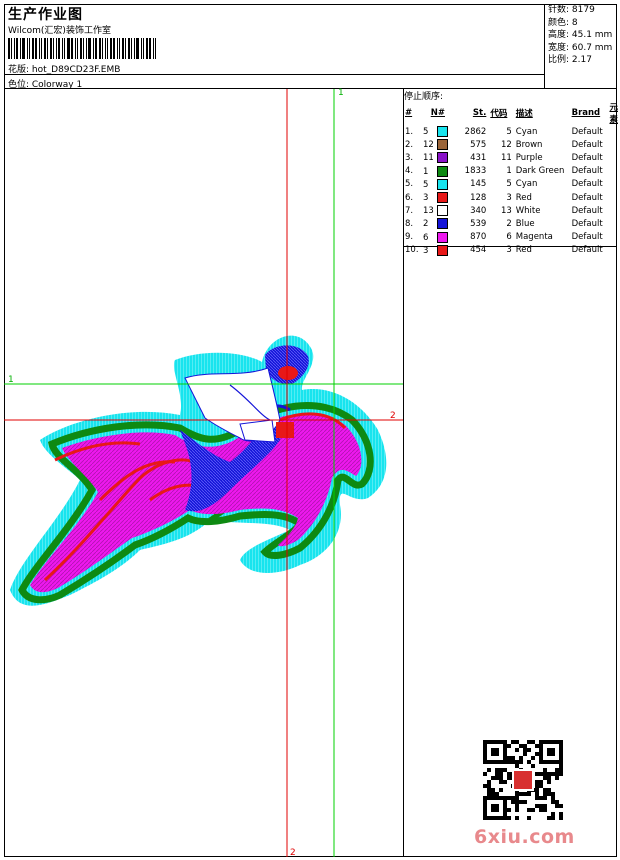  I want to click on green-v-guide-label: 1, so click(341, 93).